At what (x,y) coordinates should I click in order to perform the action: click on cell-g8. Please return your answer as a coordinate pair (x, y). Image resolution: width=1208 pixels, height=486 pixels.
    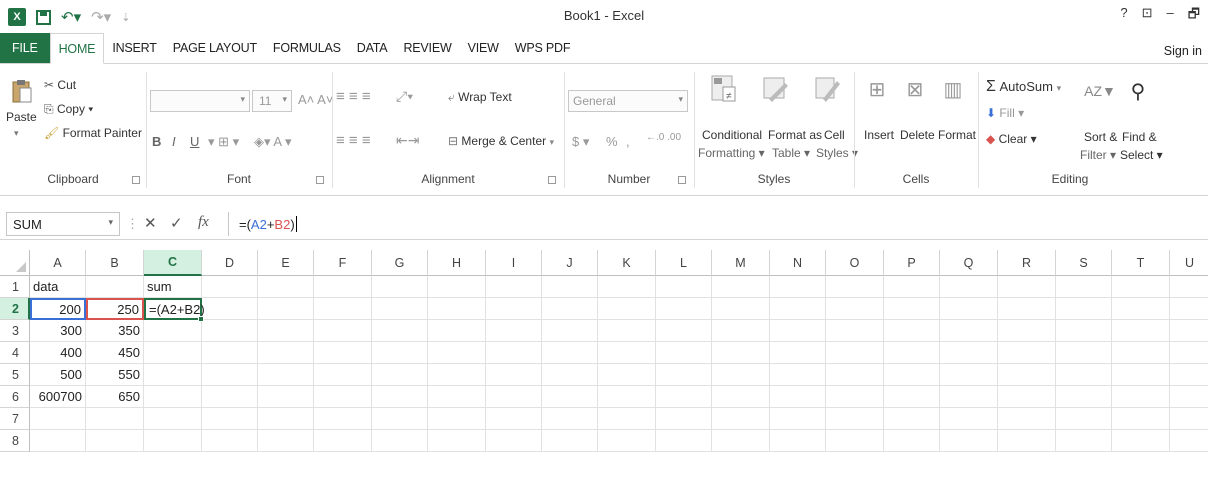
    Looking at the image, I should click on (400, 441).